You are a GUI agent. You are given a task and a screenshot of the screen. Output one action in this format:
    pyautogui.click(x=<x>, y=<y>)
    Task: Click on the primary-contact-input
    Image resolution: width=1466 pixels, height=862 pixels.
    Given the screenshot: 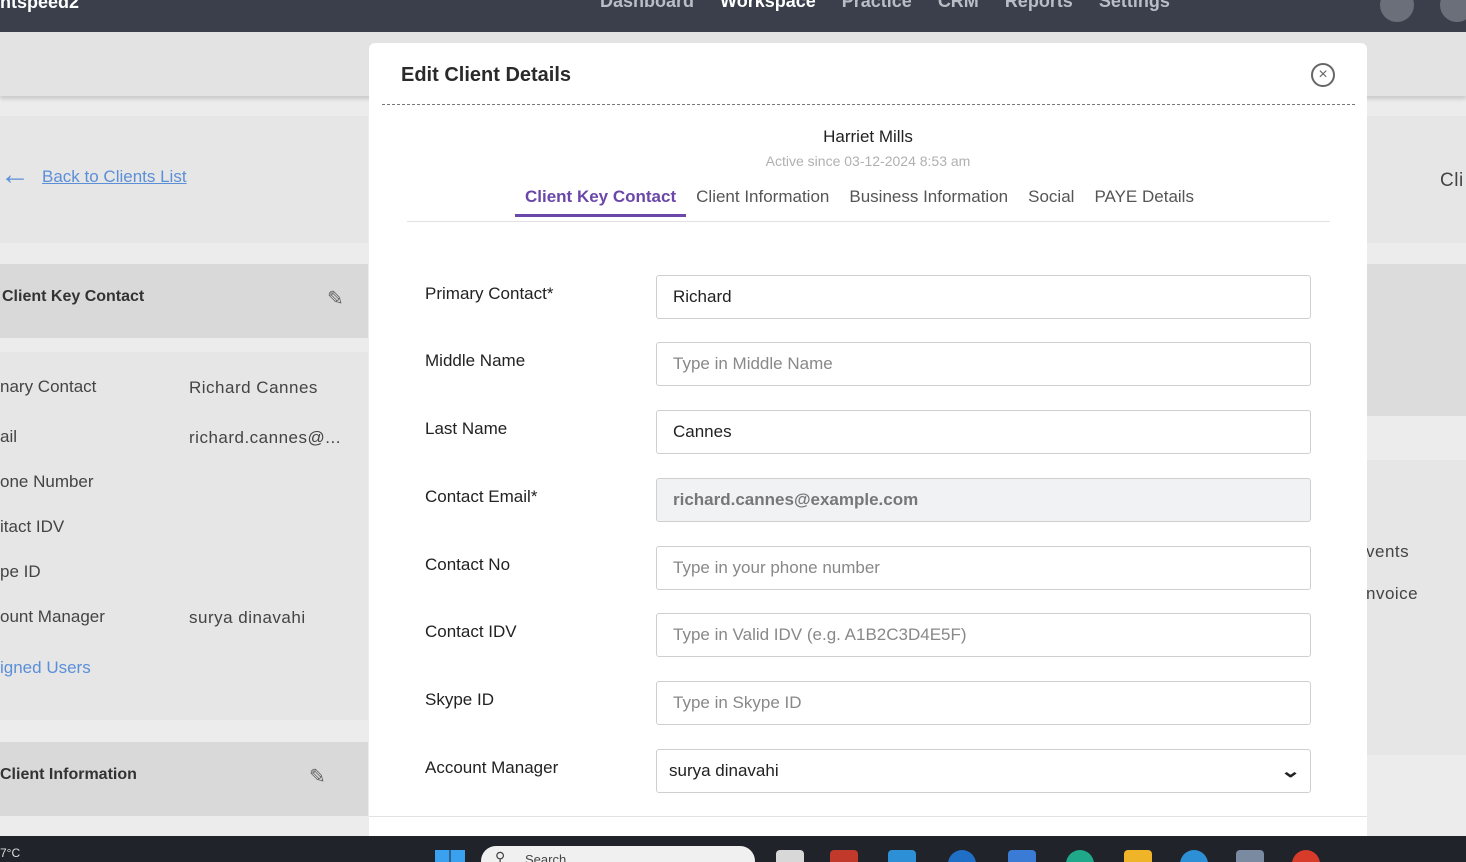 What is the action you would take?
    pyautogui.click(x=983, y=297)
    